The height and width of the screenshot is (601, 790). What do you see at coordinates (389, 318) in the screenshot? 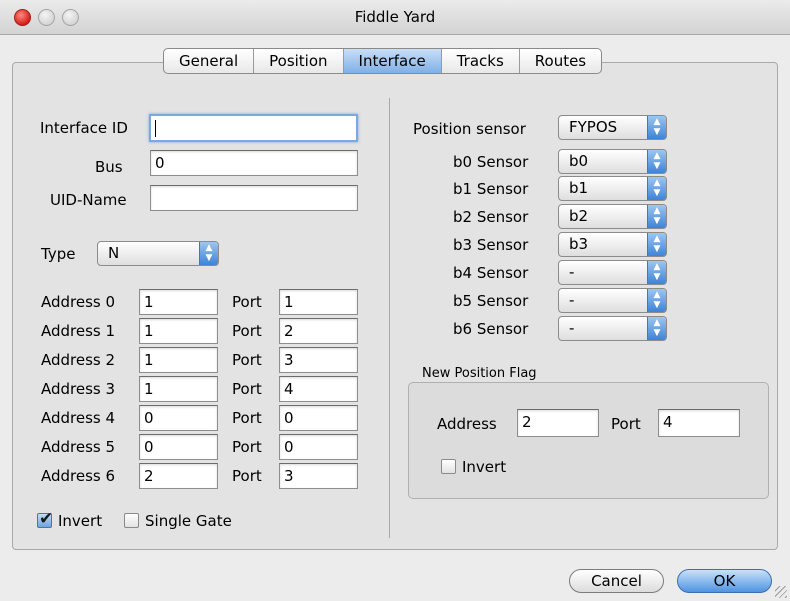
I see `column-divider` at bounding box center [389, 318].